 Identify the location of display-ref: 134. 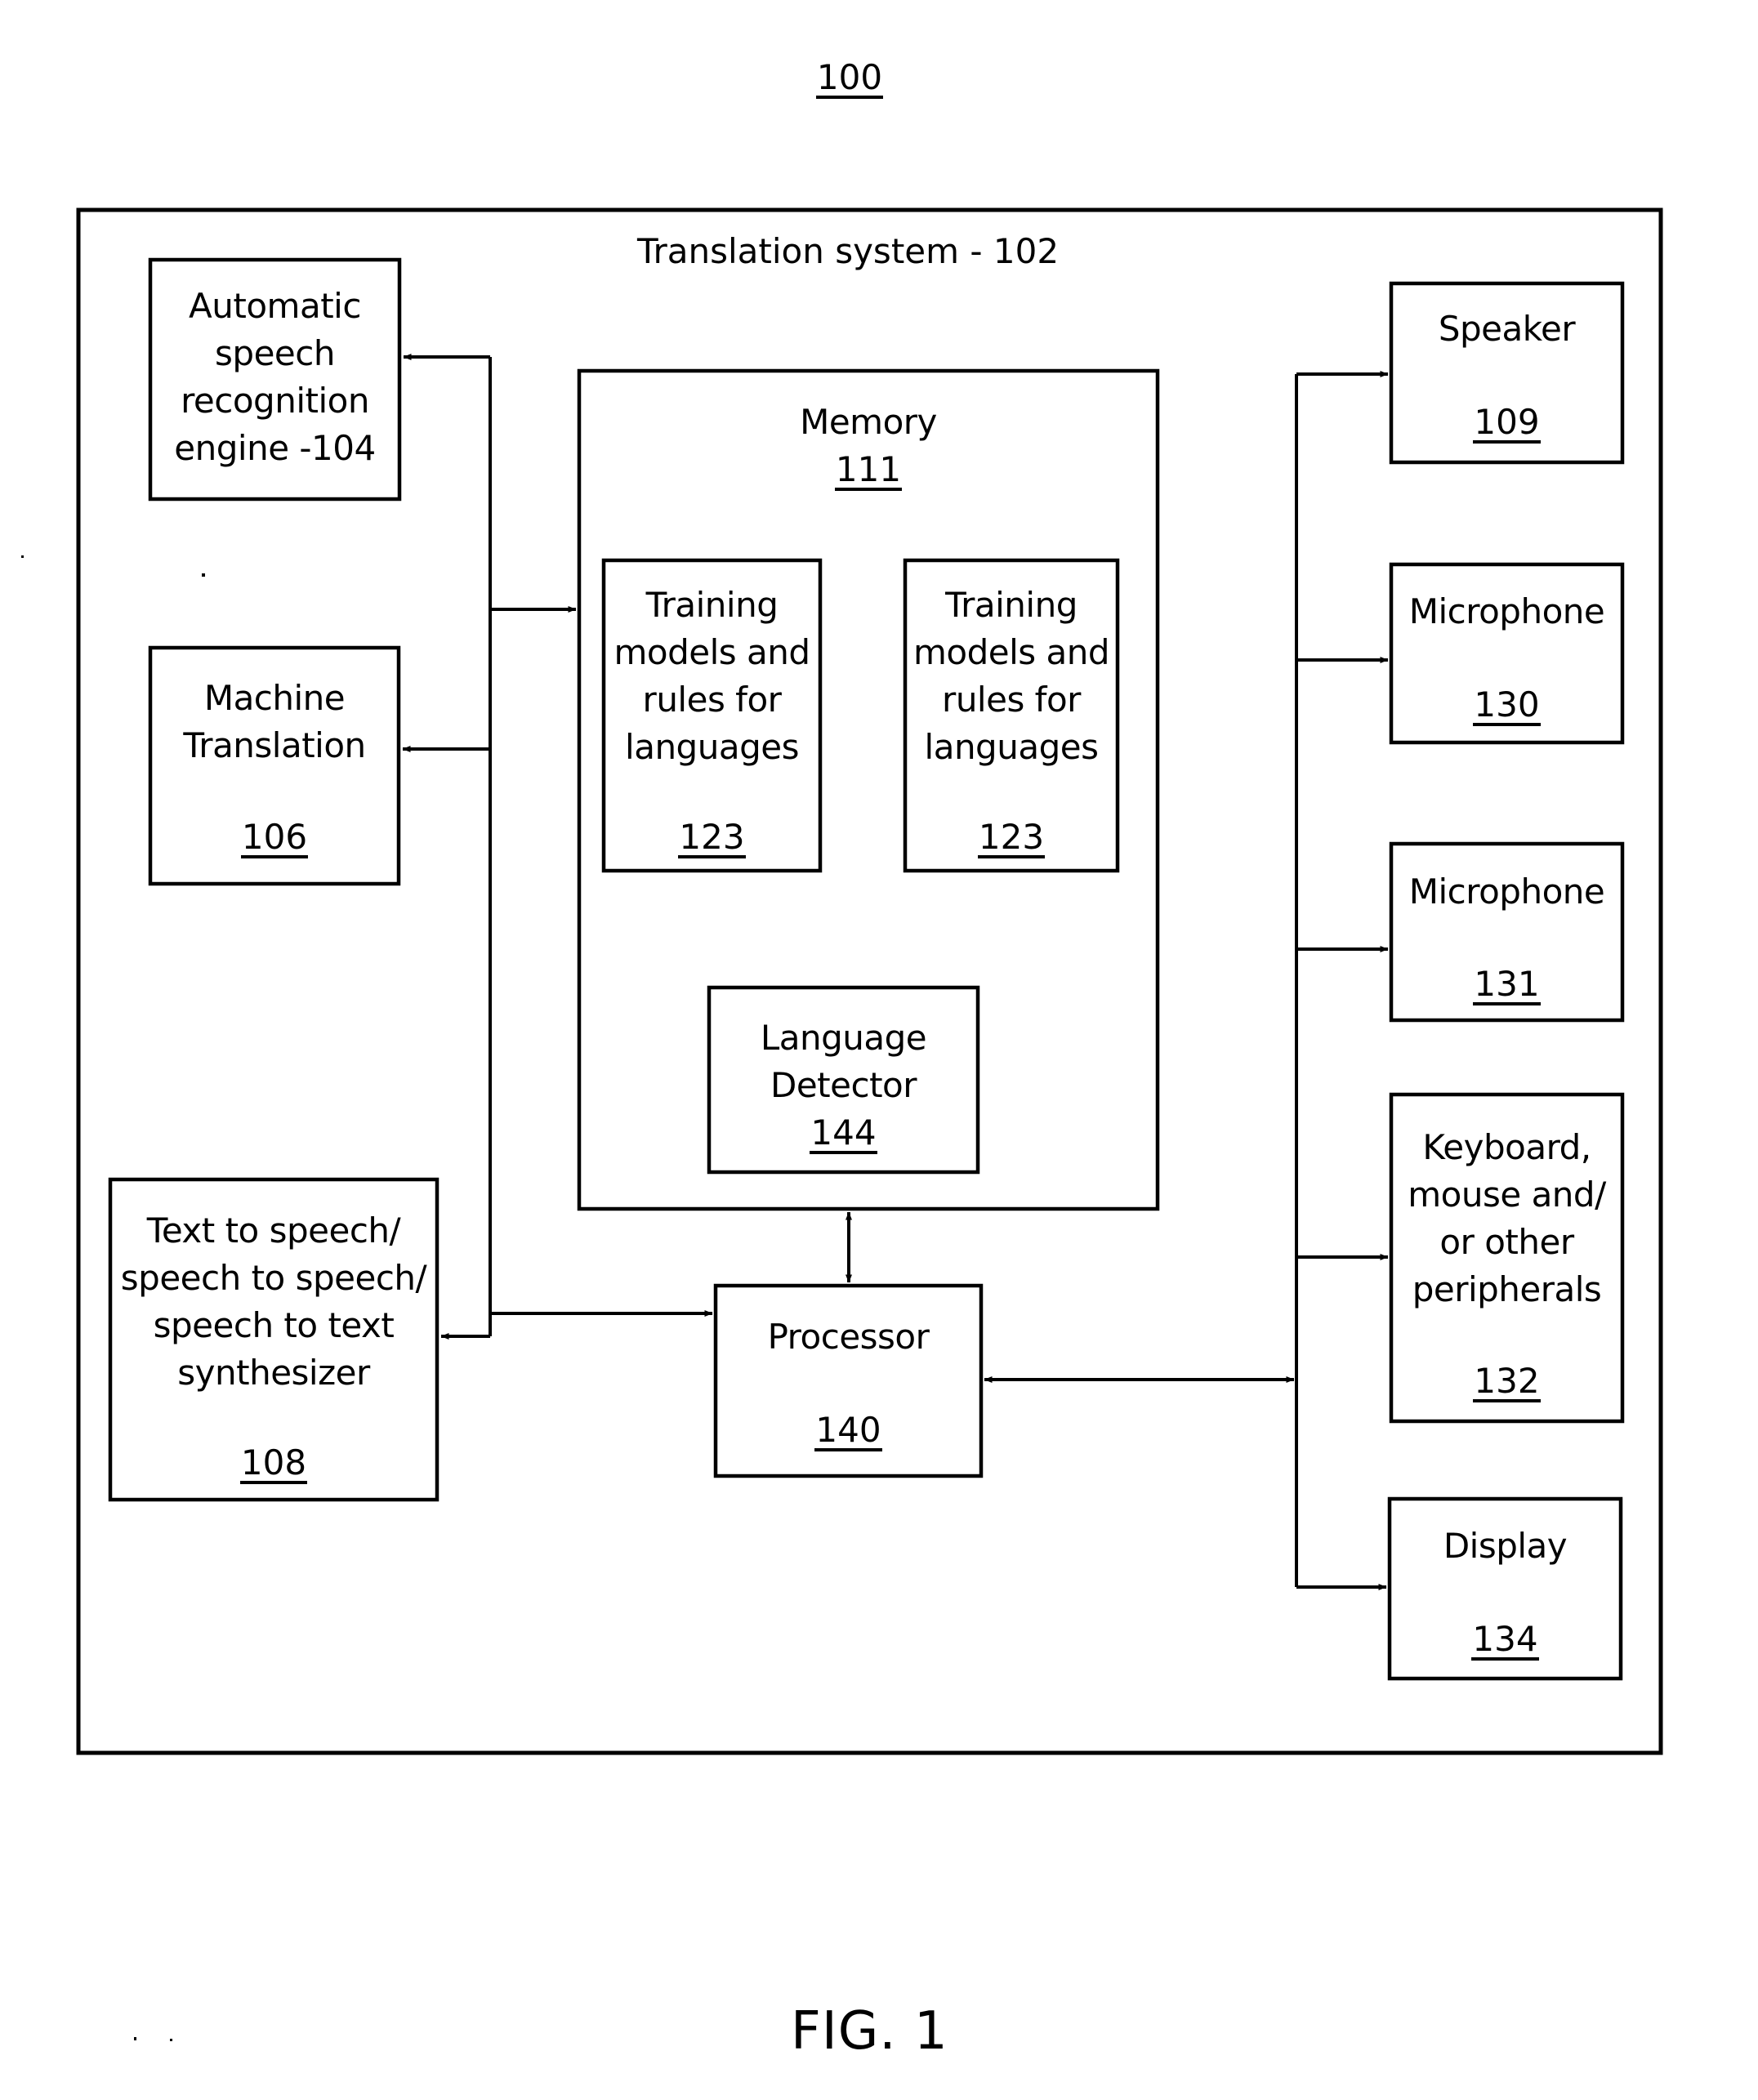
(1505, 1640).